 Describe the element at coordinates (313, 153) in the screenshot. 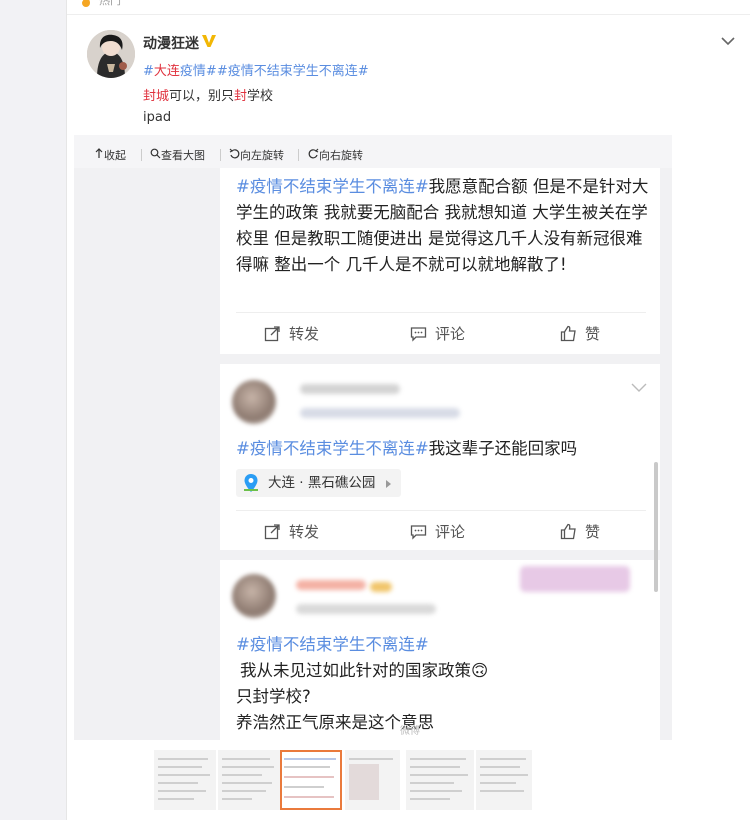

I see `rotate-right-icon` at that location.